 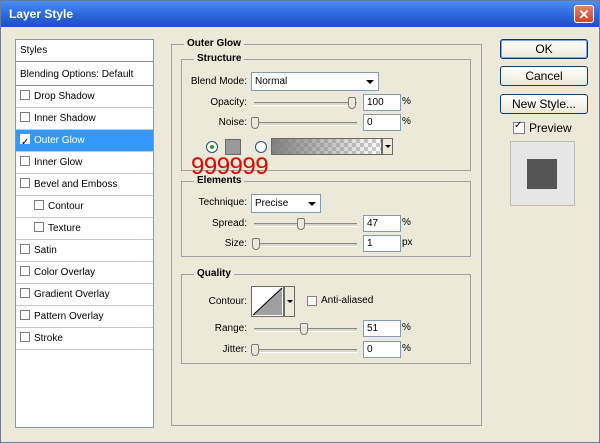 I want to click on preview-thumbnail, so click(x=542, y=173).